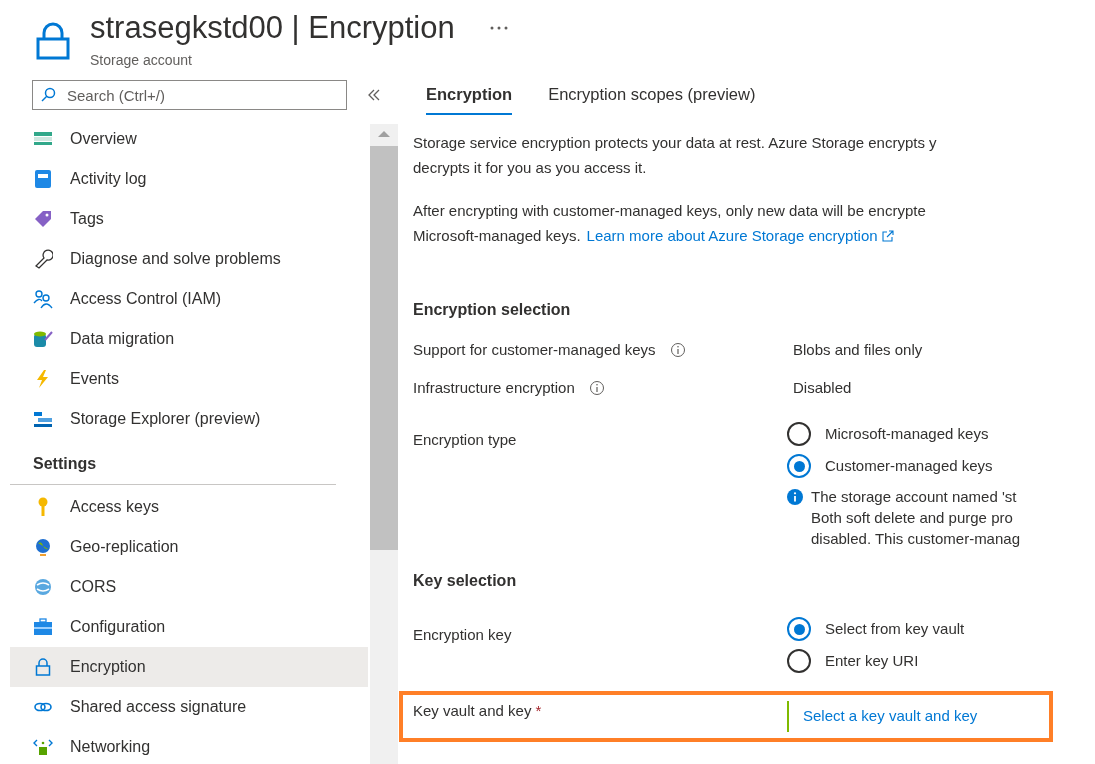  I want to click on field-label: Support for customer-managed keys, so click(534, 350).